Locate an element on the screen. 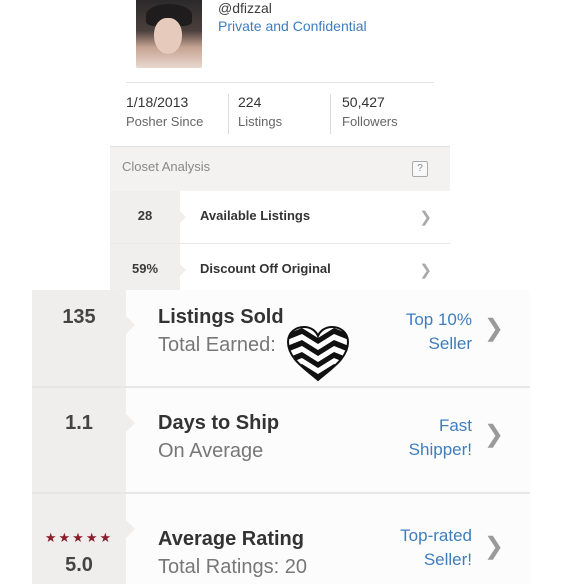 This screenshot has height=584, width=580. row-label: Available Listings is located at coordinates (255, 215).